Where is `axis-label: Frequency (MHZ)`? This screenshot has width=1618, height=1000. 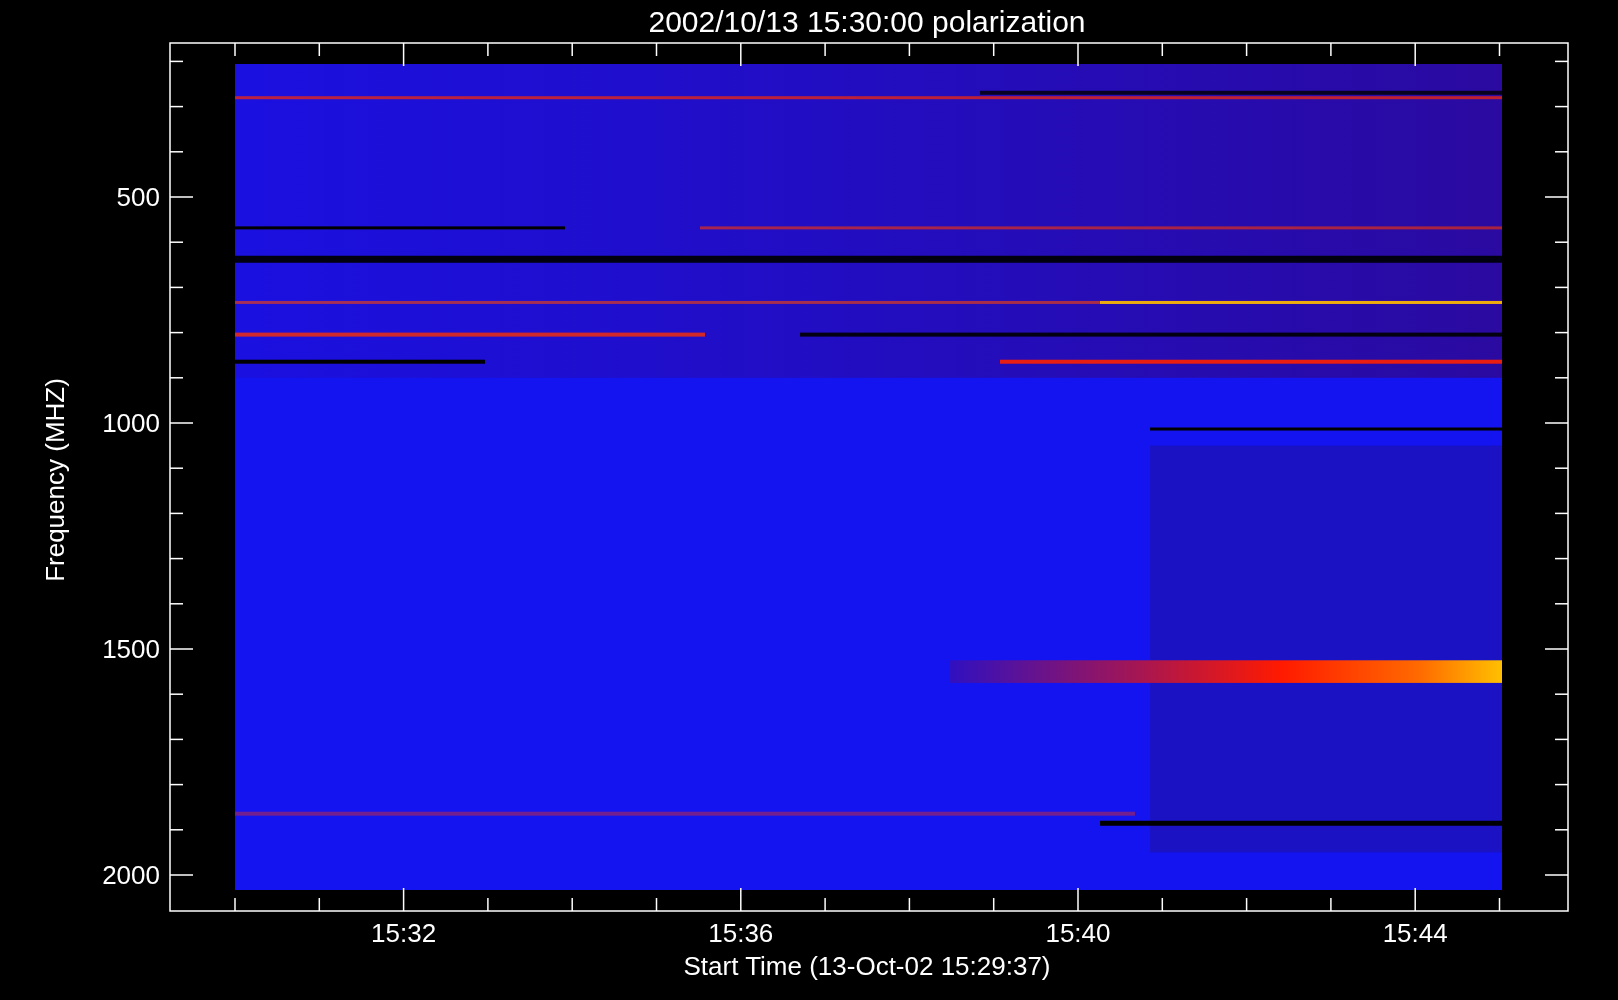 axis-label: Frequency (MHZ) is located at coordinates (55, 480).